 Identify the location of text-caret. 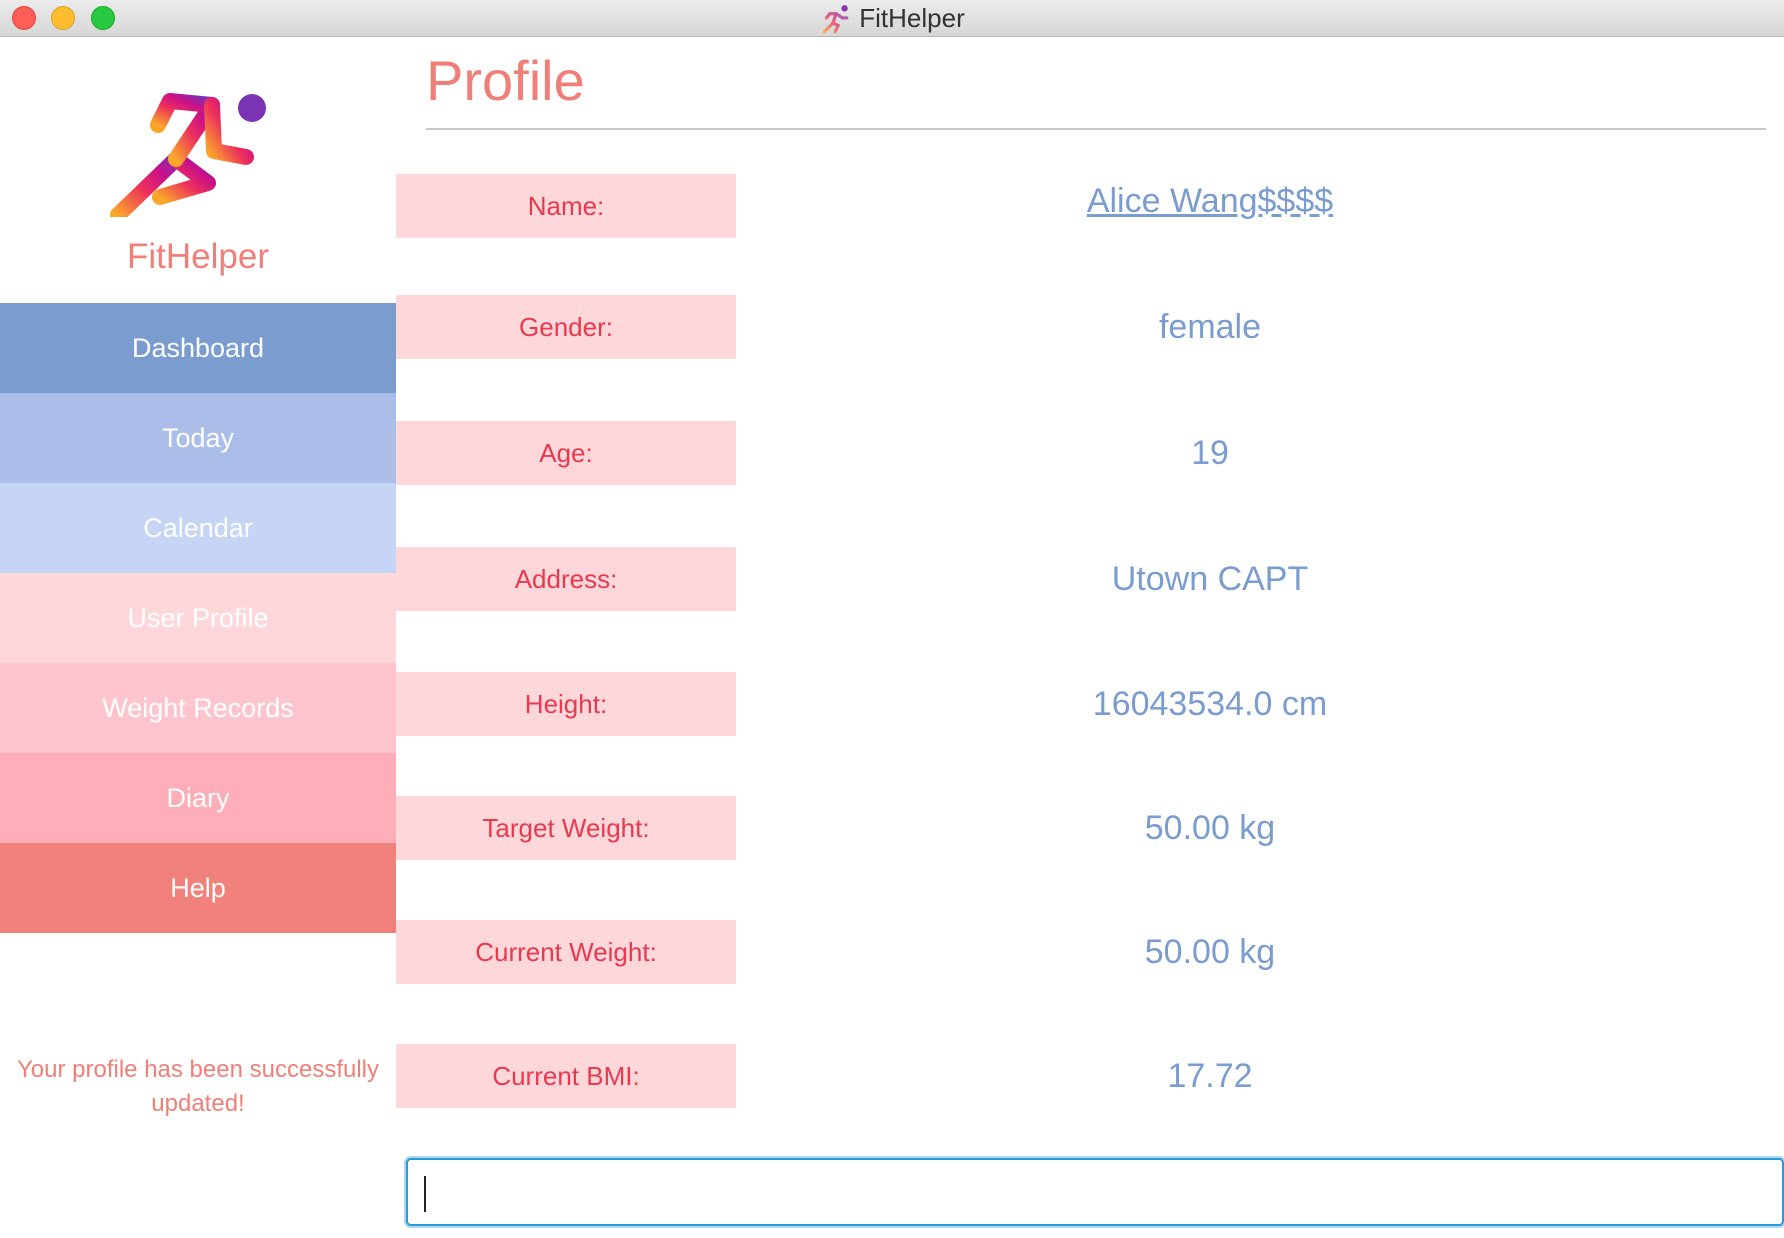
(425, 1194).